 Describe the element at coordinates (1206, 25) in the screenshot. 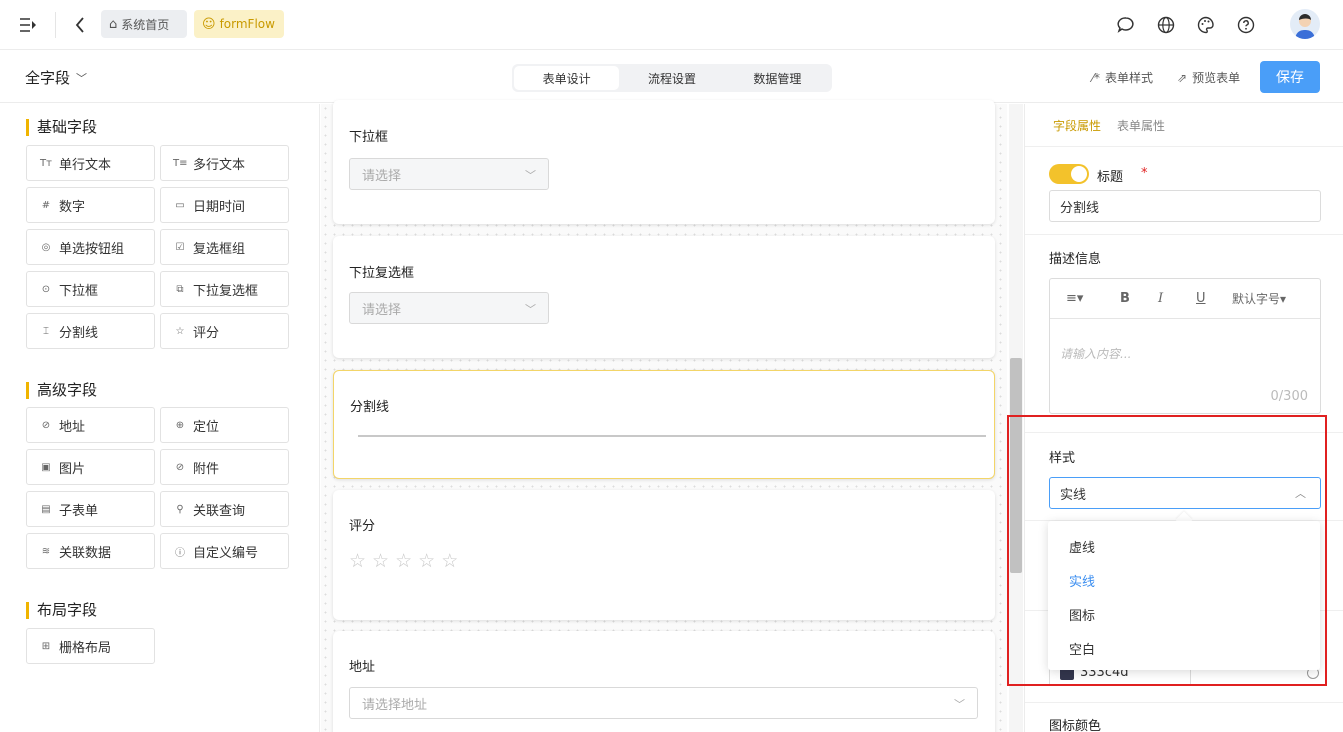

I see `palette-icon` at that location.